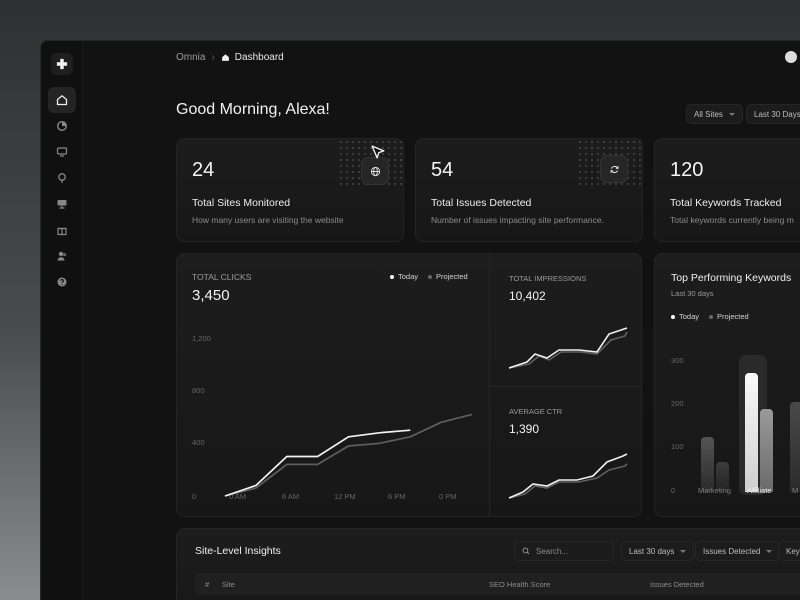 The image size is (800, 600). Describe the element at coordinates (732, 551) in the screenshot. I see `issues-filter-label: Issues Detected` at that location.